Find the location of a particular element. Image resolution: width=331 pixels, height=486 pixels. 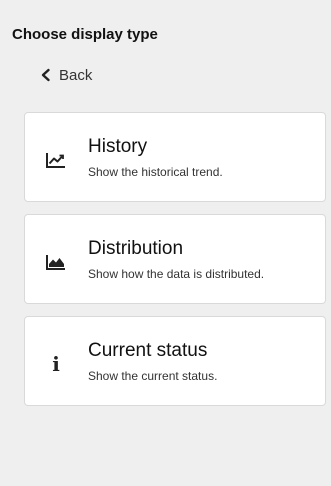

info-glyph: i is located at coordinates (56, 364).